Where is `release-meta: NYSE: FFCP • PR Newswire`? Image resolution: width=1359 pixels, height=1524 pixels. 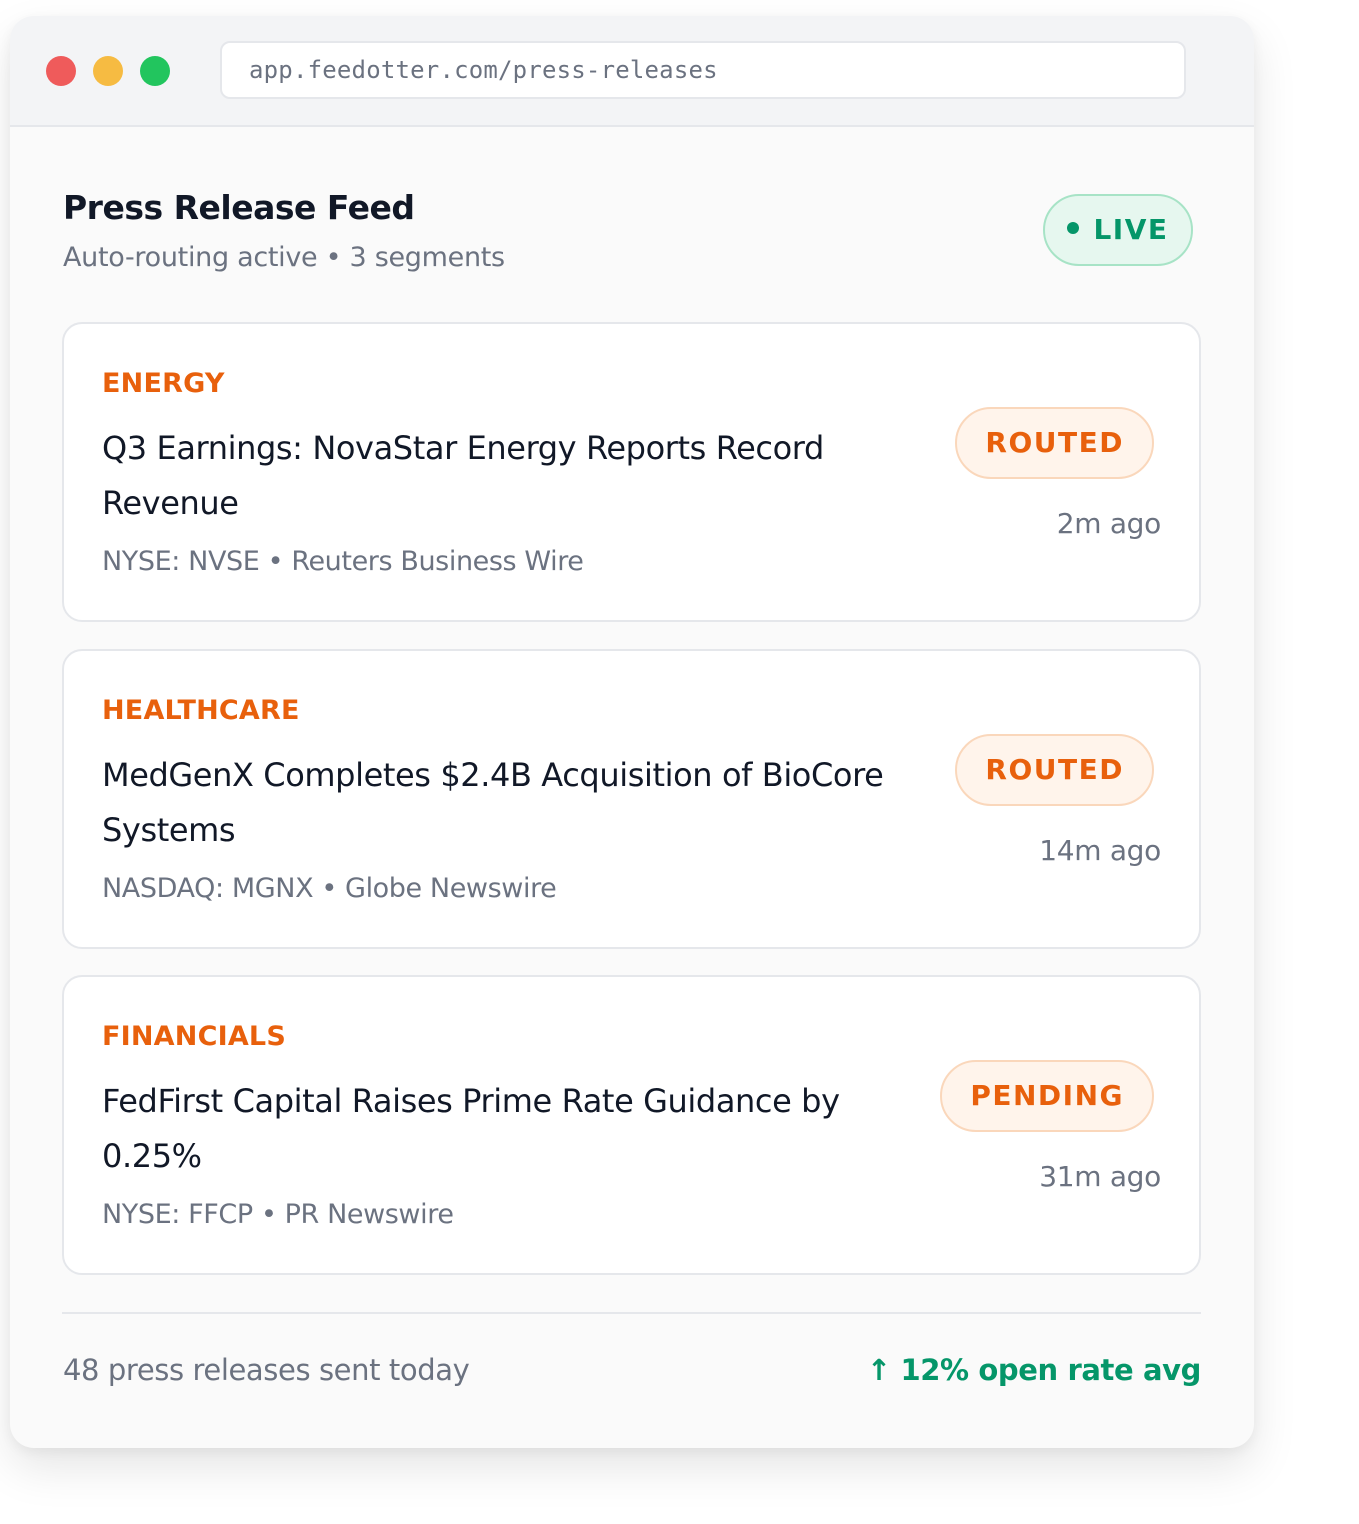 release-meta: NYSE: FFCP • PR Newswire is located at coordinates (278, 1214).